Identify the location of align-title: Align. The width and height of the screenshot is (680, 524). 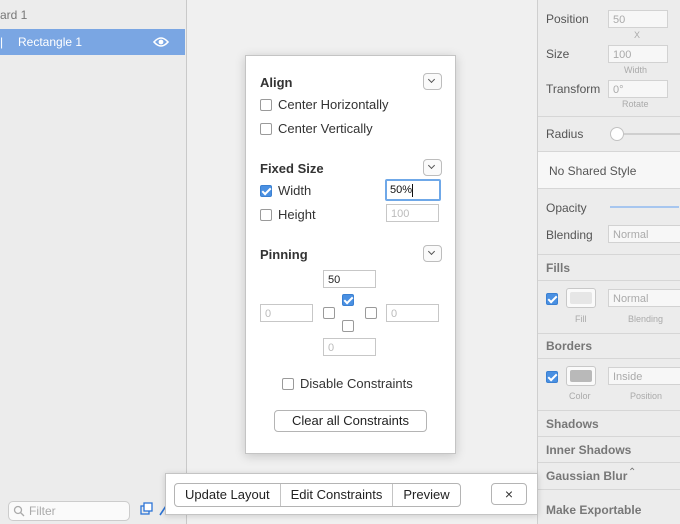
(276, 82).